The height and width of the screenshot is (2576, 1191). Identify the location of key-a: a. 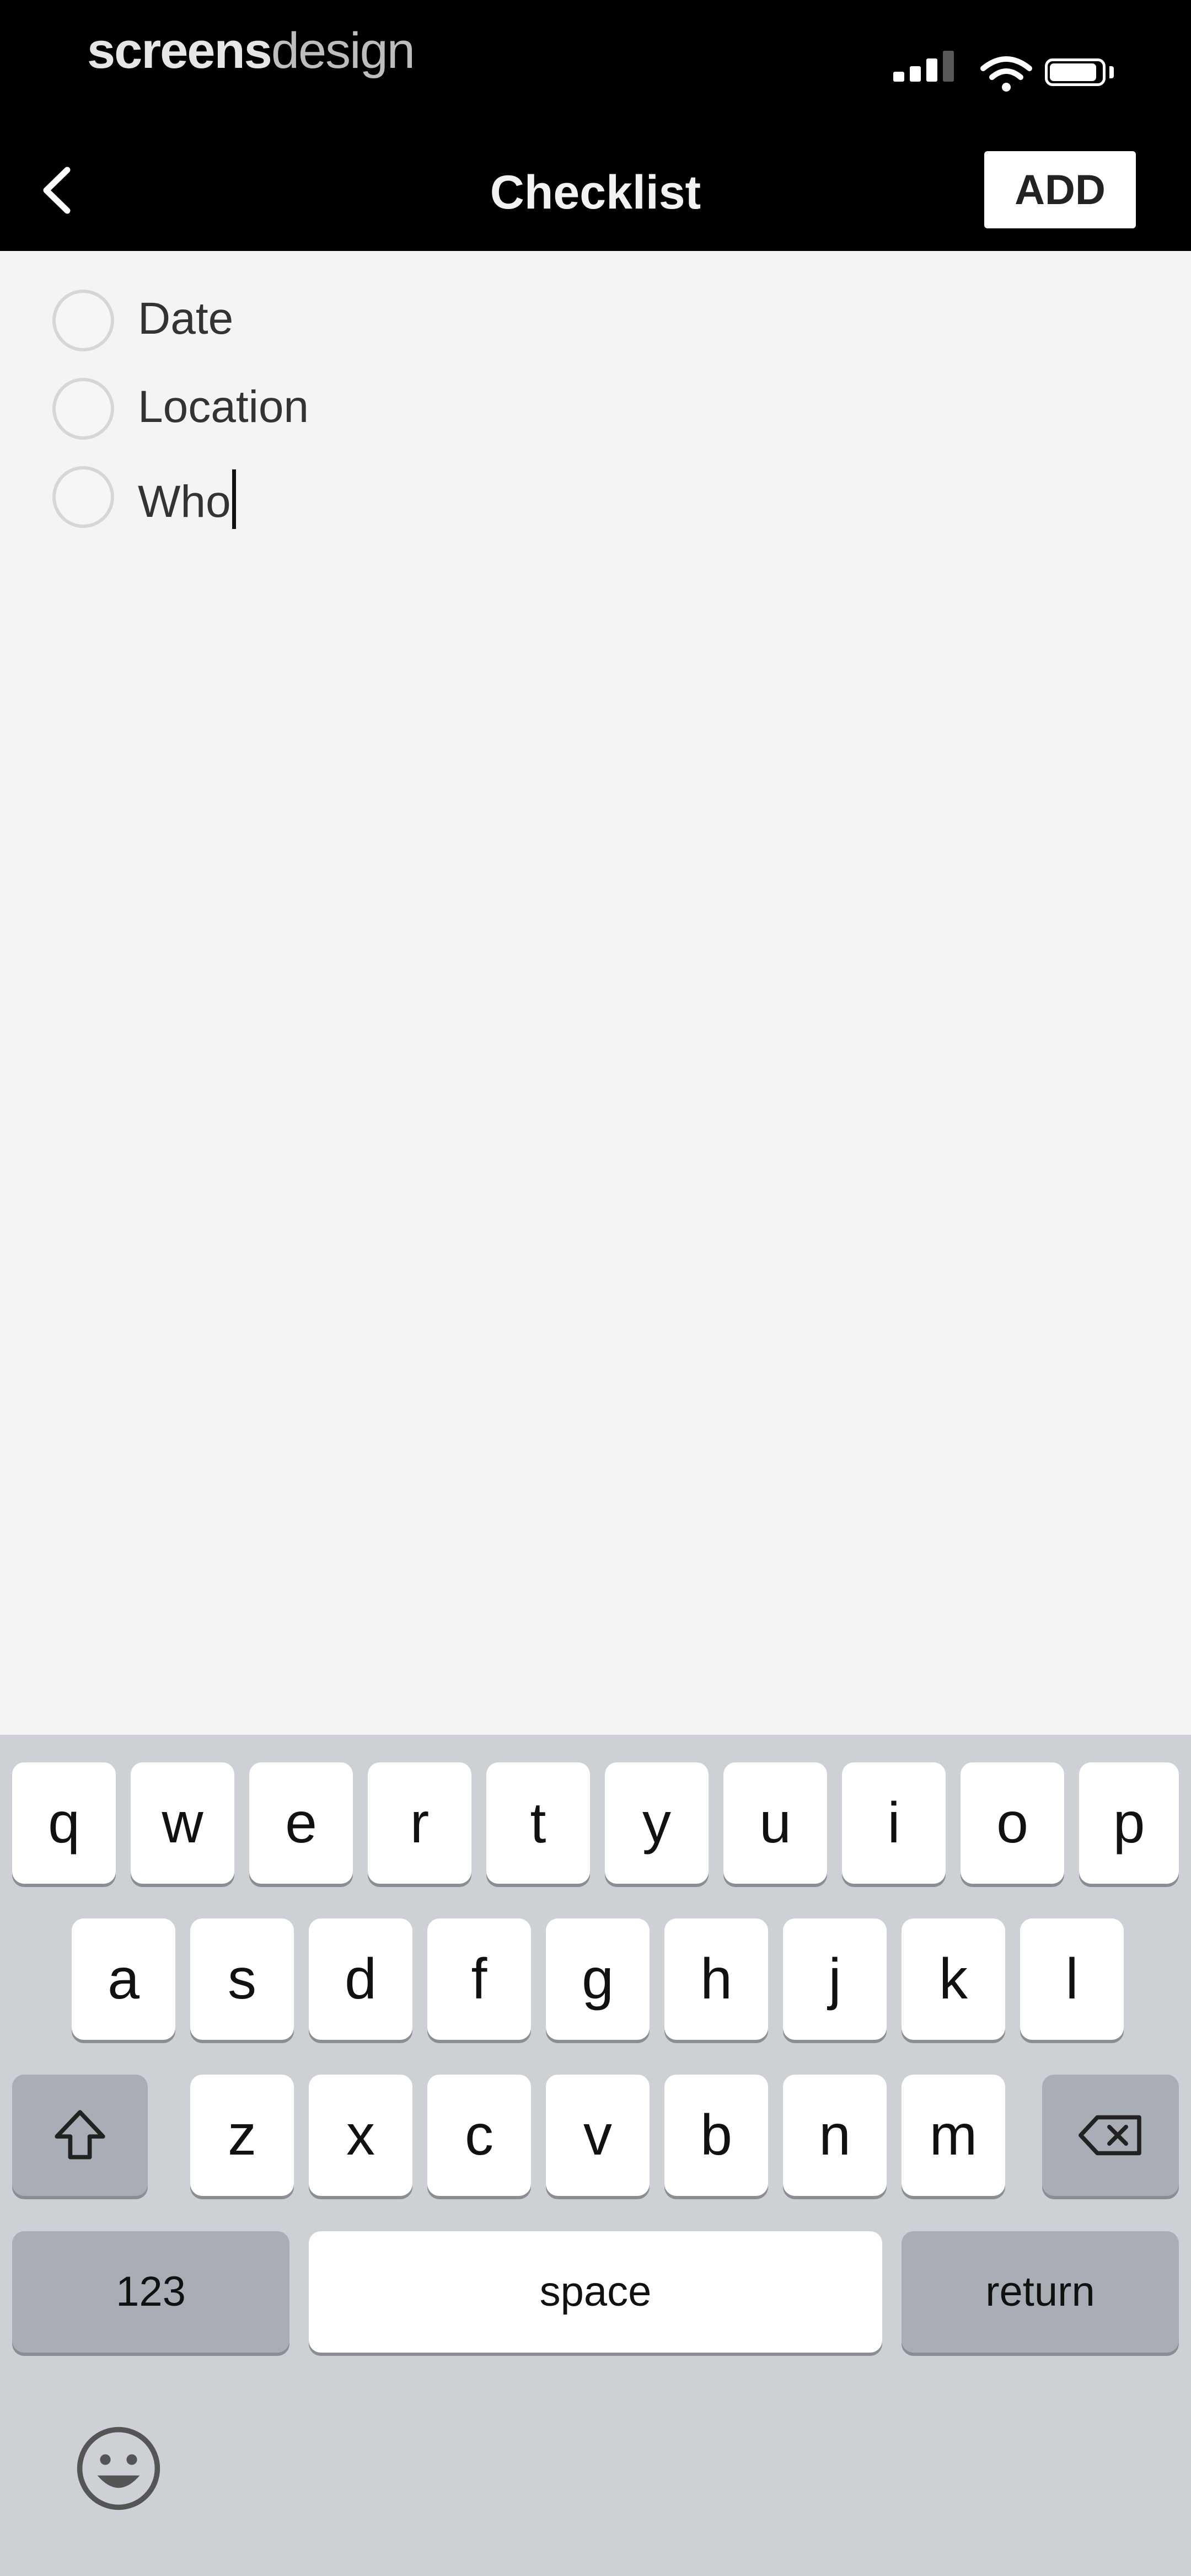
(124, 1979).